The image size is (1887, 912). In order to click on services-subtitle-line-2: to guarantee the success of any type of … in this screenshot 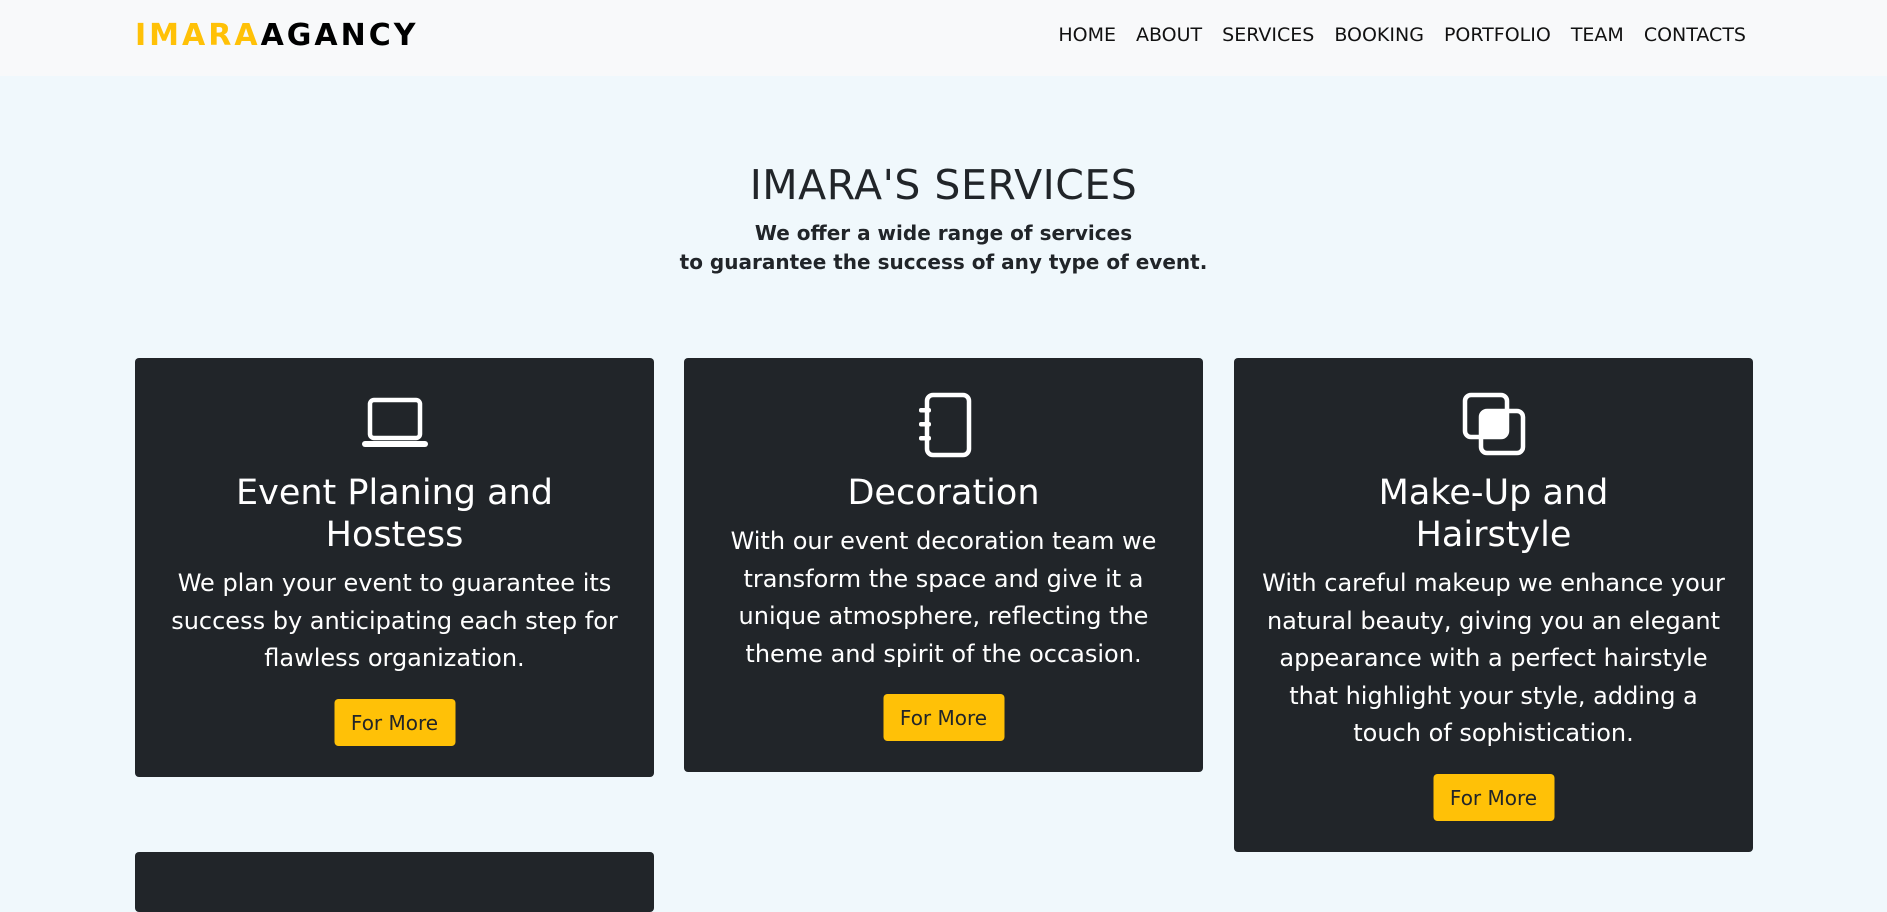, I will do `click(943, 262)`.